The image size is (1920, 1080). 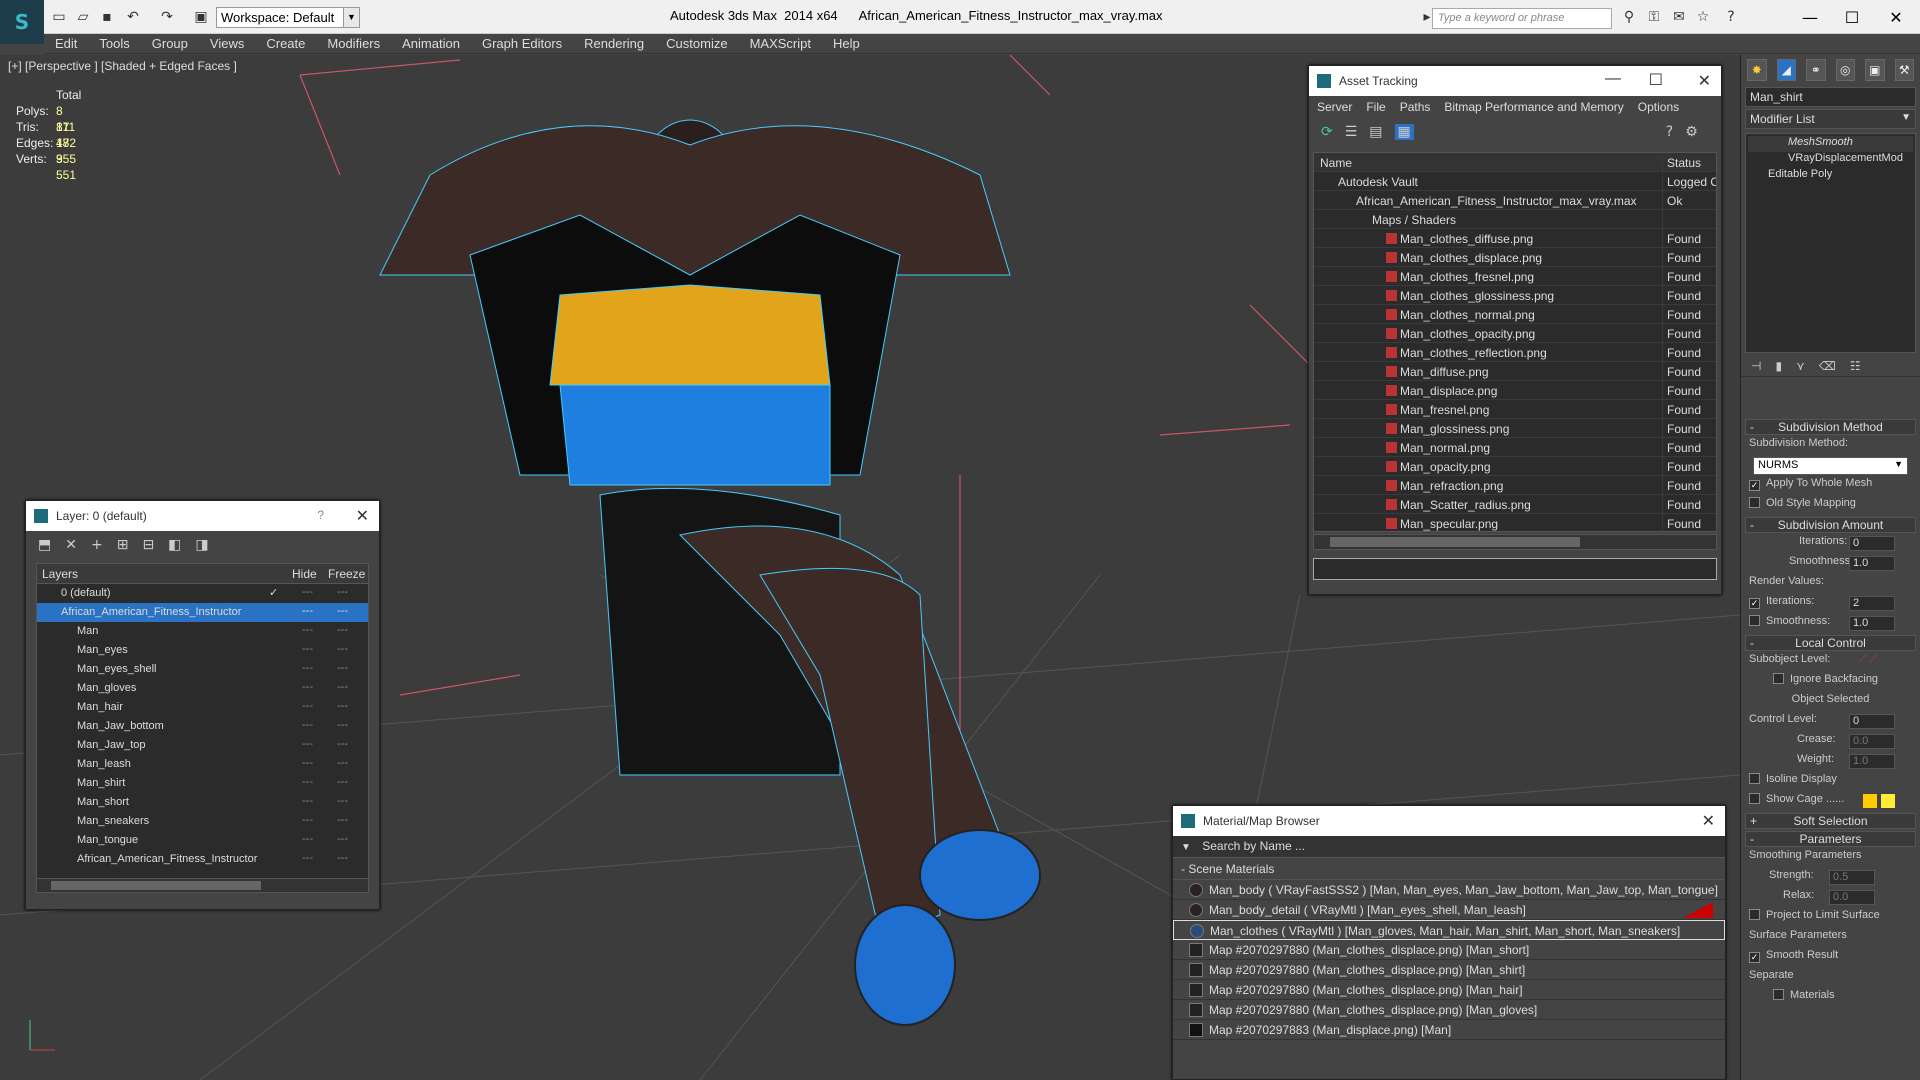 What do you see at coordinates (97, 545) in the screenshot?
I see `add-to-layer-icon: +` at bounding box center [97, 545].